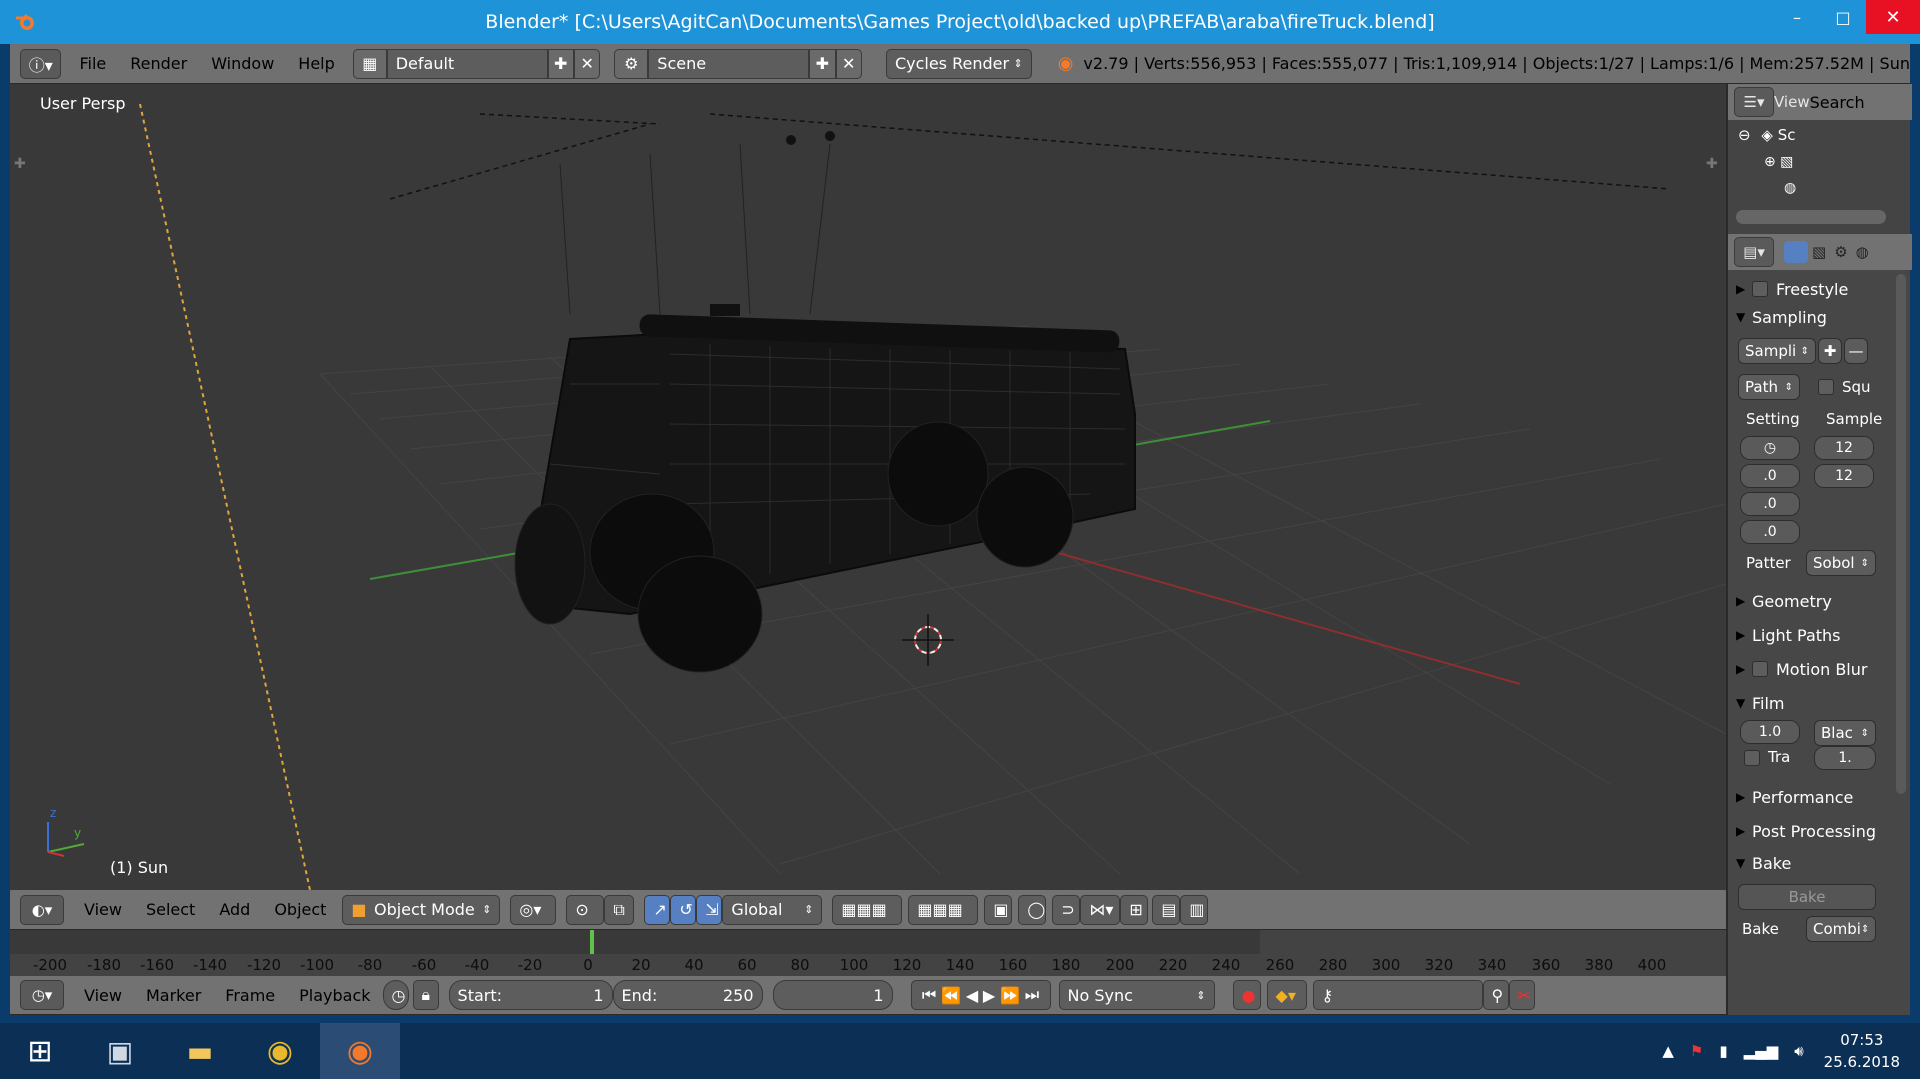 The image size is (1920, 1079). I want to click on light-threshold-field: .0, so click(1770, 532).